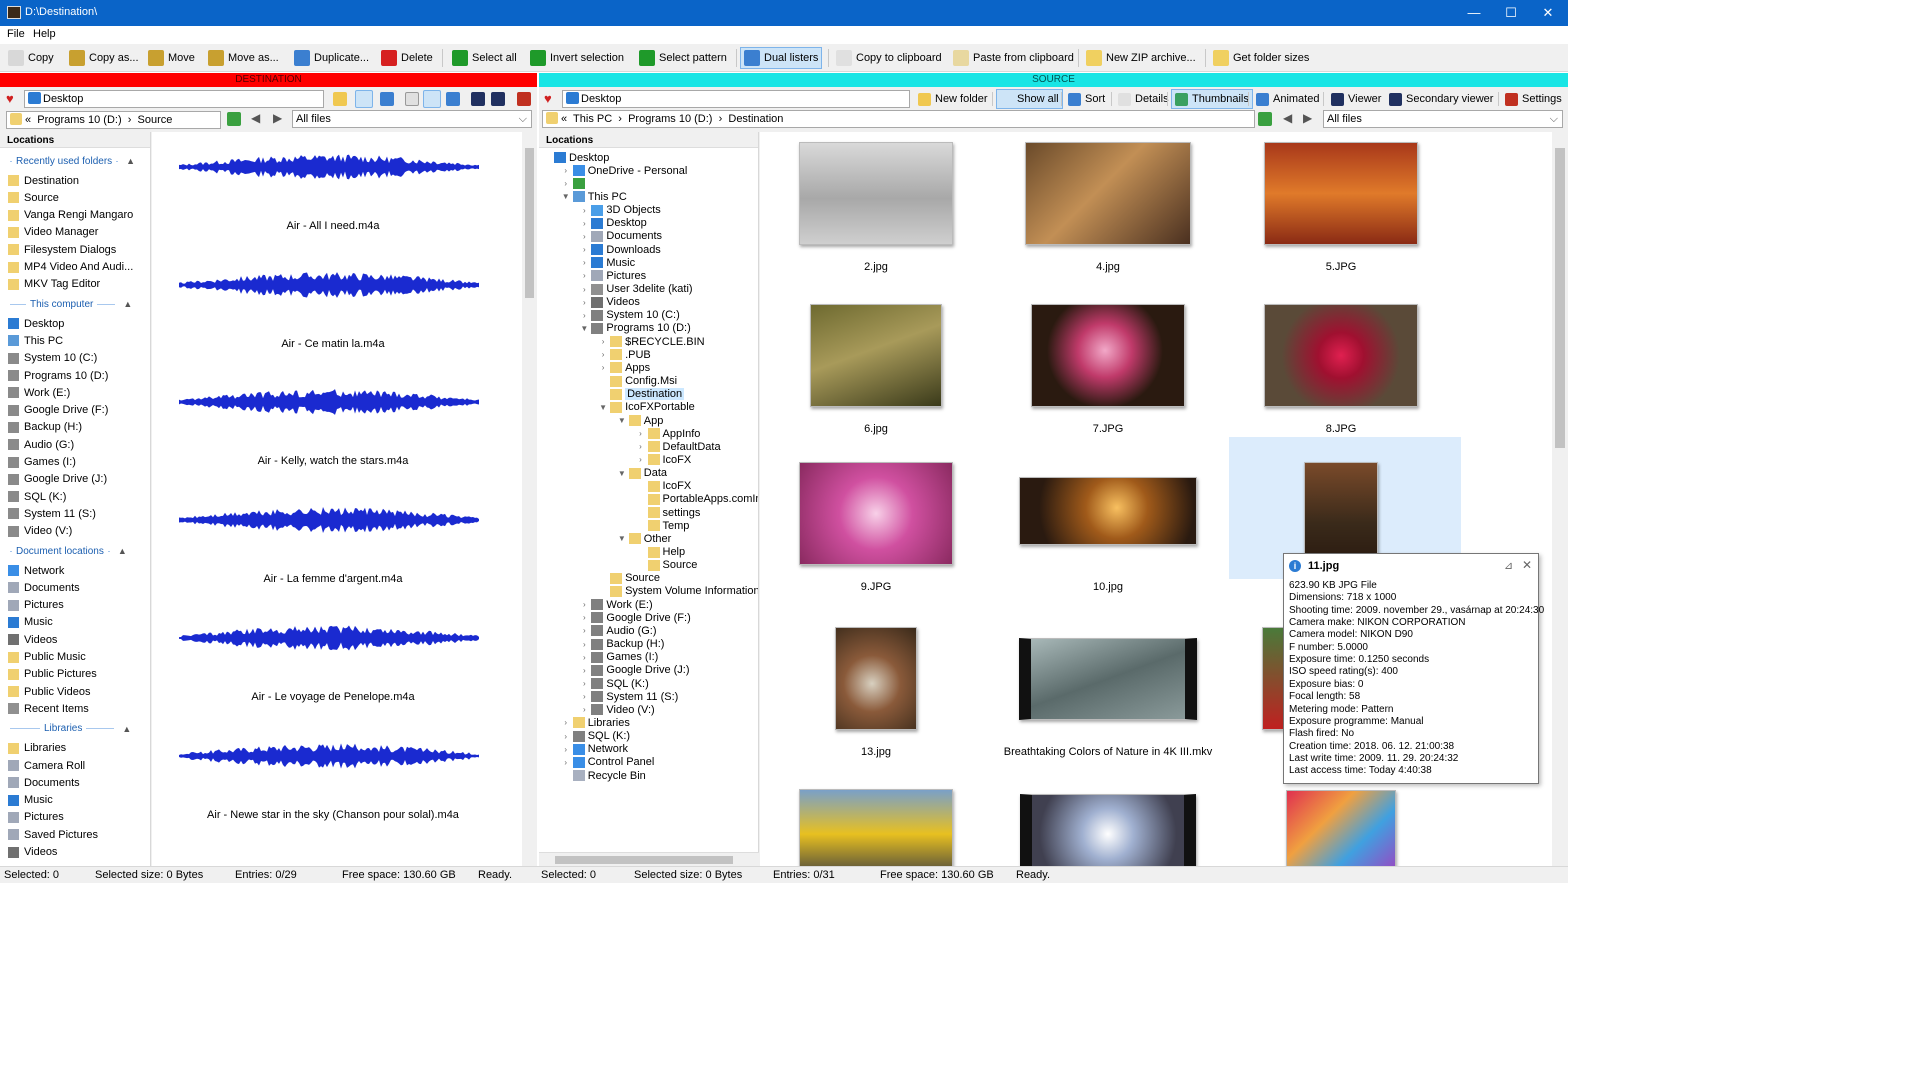 Image resolution: width=1906 pixels, height=1073 pixels. What do you see at coordinates (48, 708) in the screenshot?
I see `location-item-recent-items: Recent Items` at bounding box center [48, 708].